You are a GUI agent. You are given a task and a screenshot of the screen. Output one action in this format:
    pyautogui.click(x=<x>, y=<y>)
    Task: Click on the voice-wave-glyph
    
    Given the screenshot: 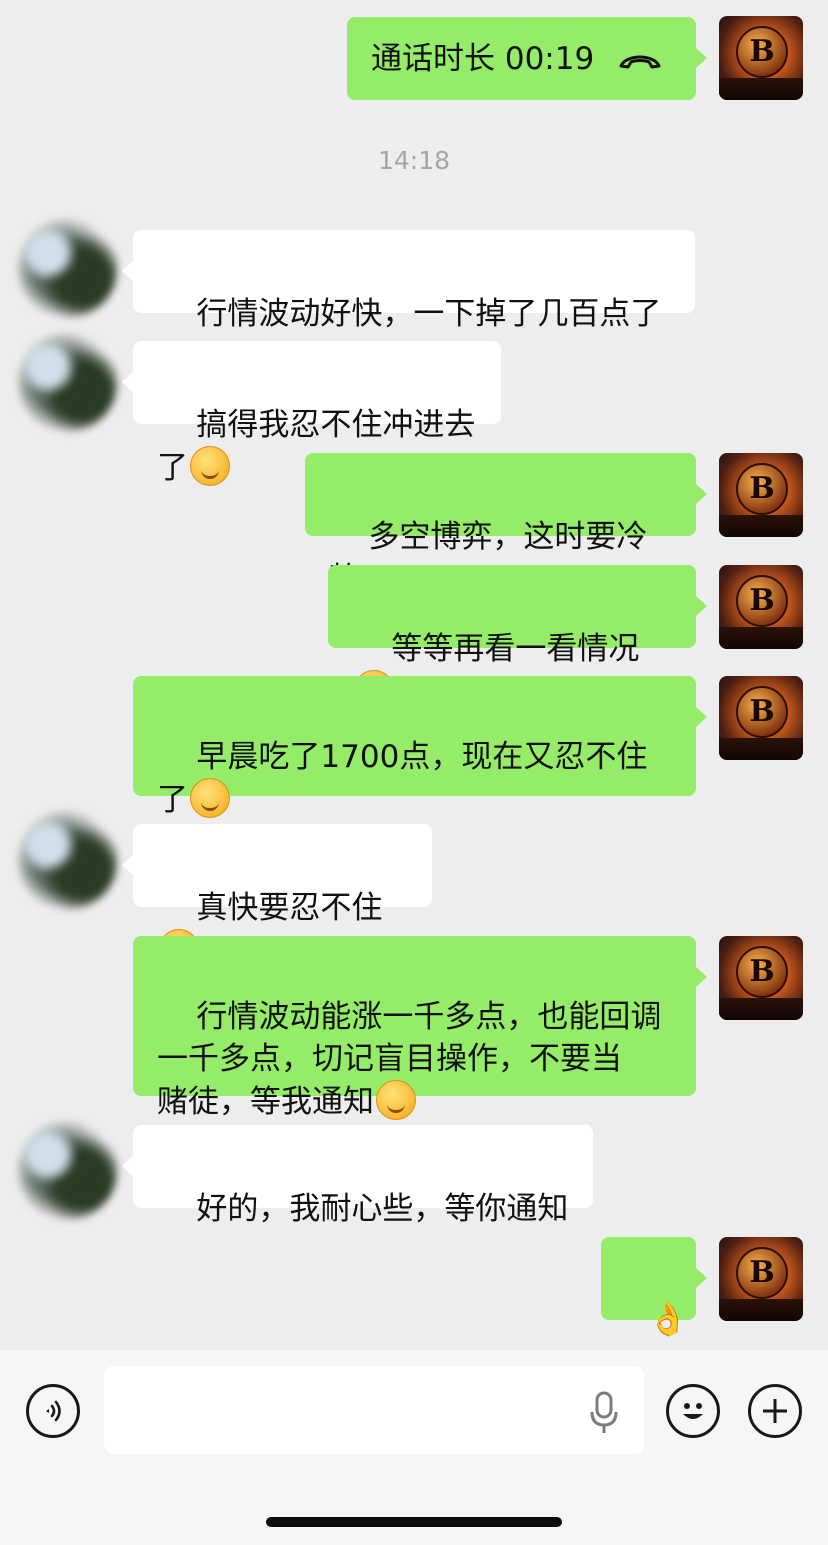 What is the action you would take?
    pyautogui.click(x=53, y=1411)
    